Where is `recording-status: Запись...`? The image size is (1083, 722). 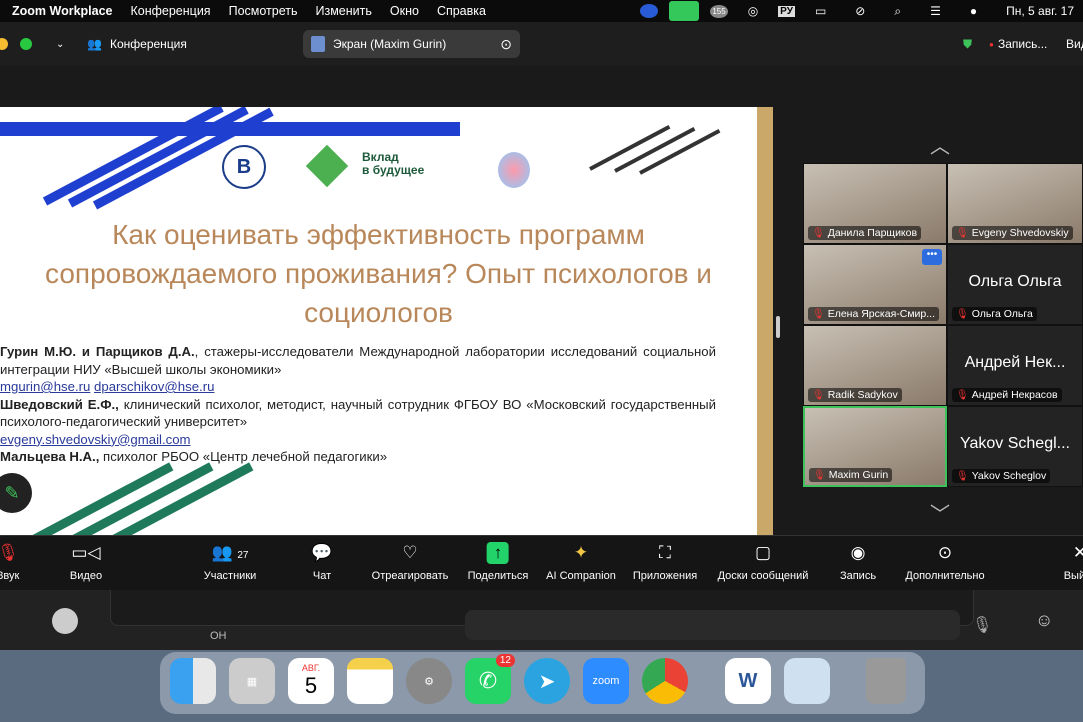
recording-status: Запись... is located at coordinates (1022, 44).